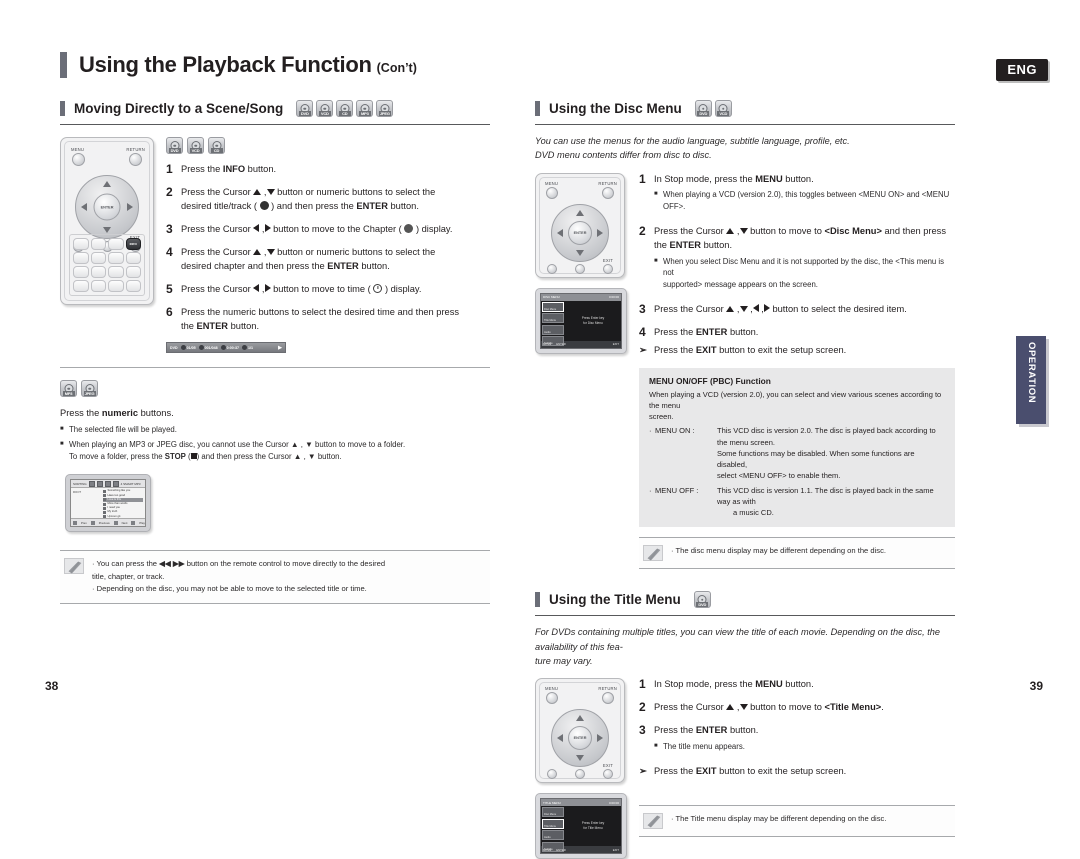 The image size is (1080, 859). What do you see at coordinates (593, 320) in the screenshot?
I see `screen-main-message: Press Enter key for Disc Menu` at bounding box center [593, 320].